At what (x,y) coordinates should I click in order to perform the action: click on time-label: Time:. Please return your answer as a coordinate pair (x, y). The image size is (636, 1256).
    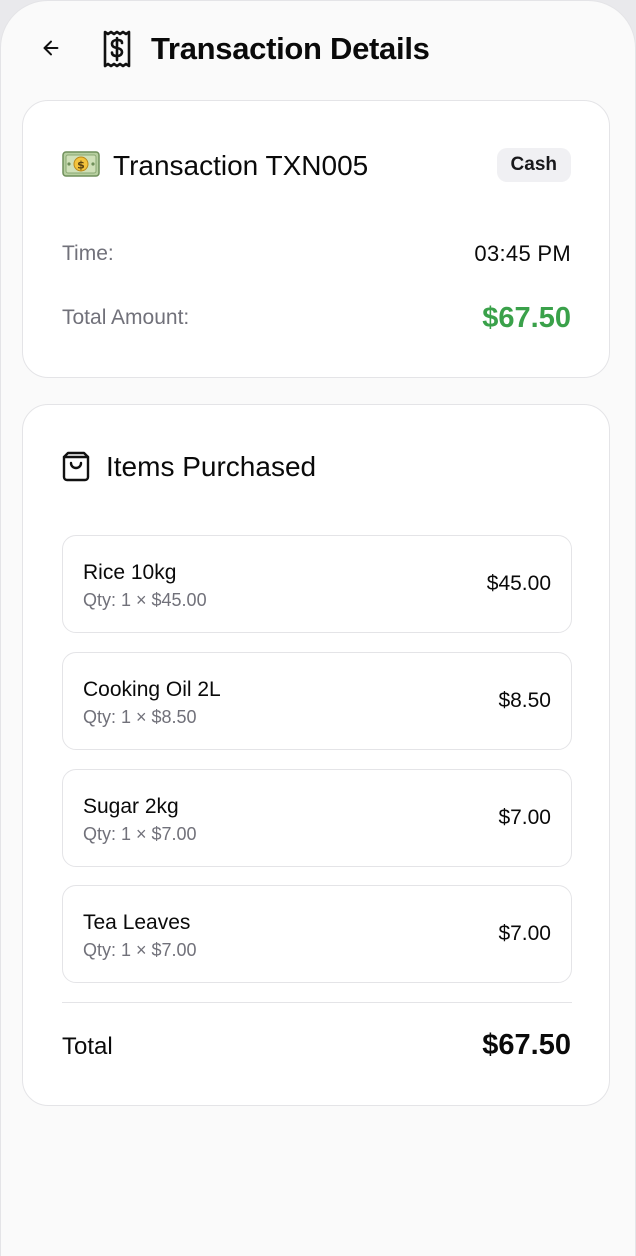
    Looking at the image, I should click on (88, 253).